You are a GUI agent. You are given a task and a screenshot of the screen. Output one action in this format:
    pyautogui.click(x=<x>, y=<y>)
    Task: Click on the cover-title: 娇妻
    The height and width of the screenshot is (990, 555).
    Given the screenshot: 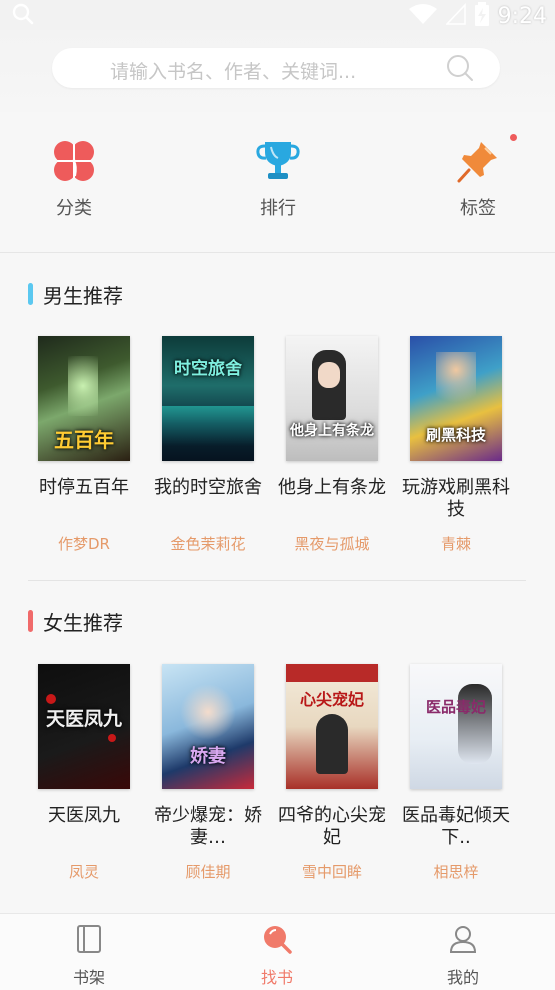 What is the action you would take?
    pyautogui.click(x=208, y=756)
    